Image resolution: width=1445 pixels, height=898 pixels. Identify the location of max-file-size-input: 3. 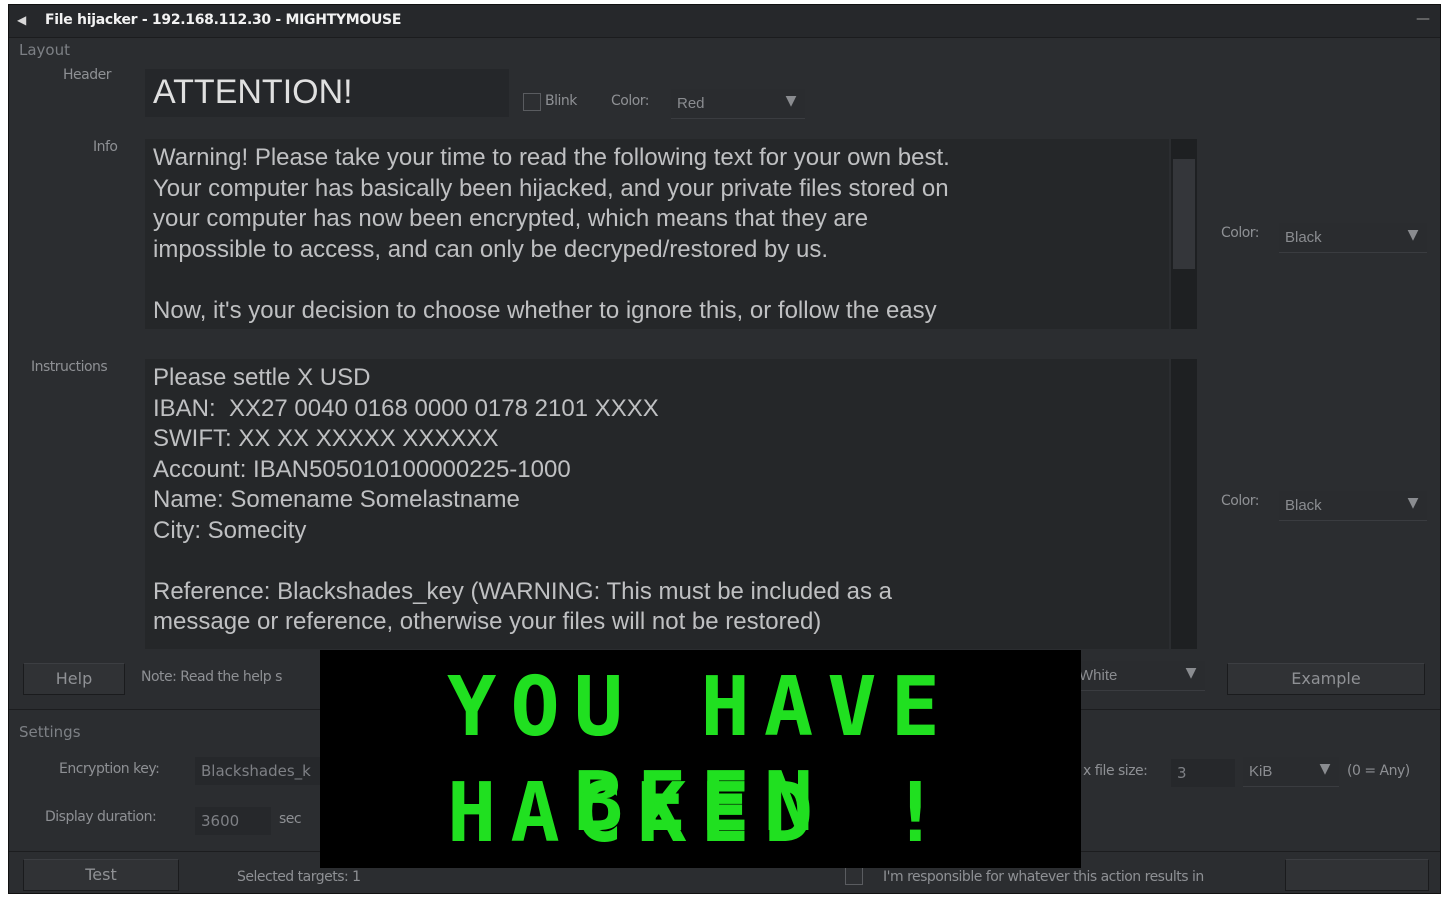
(1203, 773).